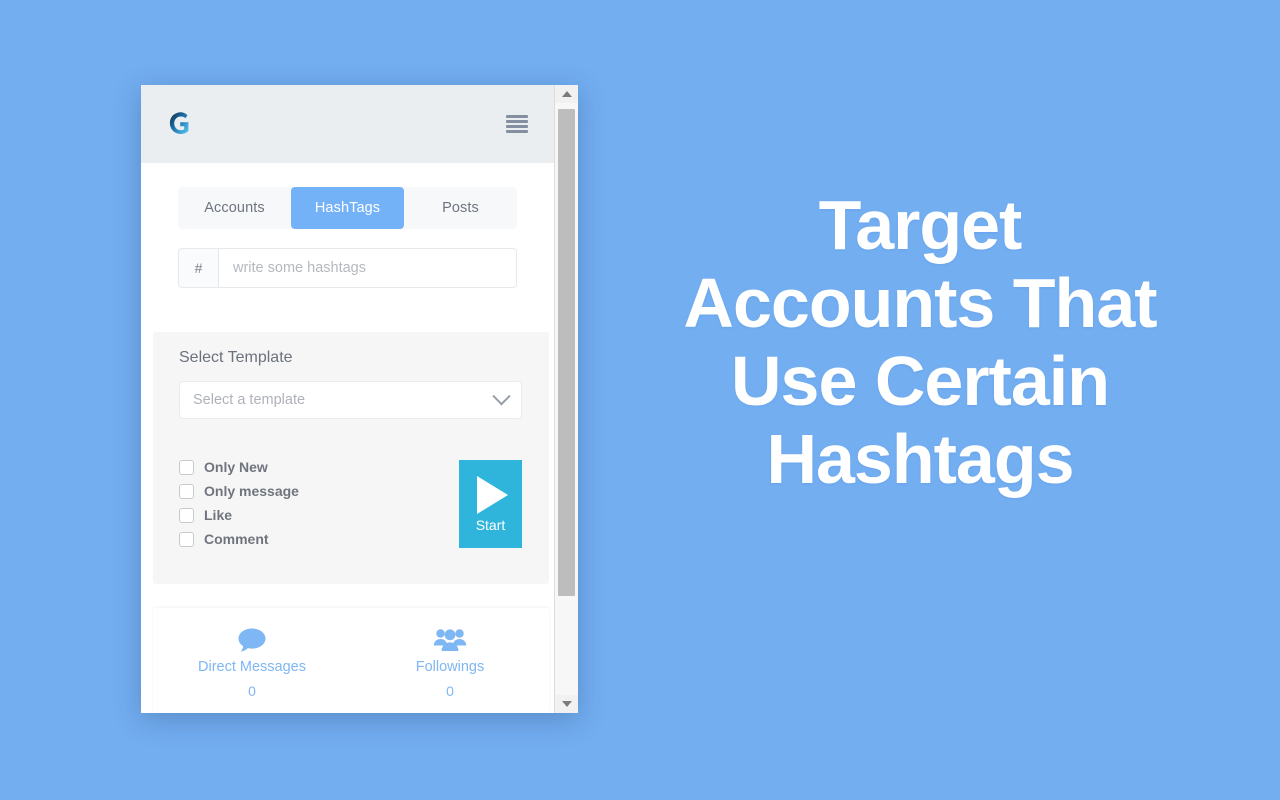 The width and height of the screenshot is (1280, 800). I want to click on chevron-down-icon, so click(501, 395).